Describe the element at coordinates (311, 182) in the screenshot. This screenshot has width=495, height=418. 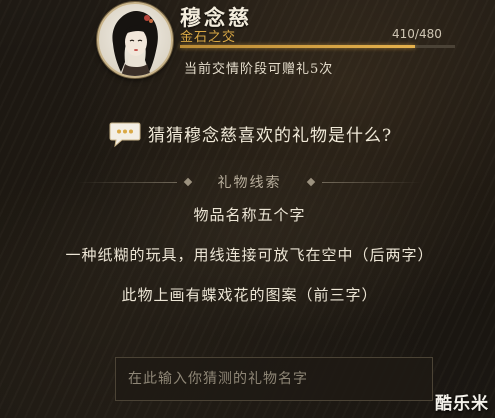
I see `diamond-ornament-right` at that location.